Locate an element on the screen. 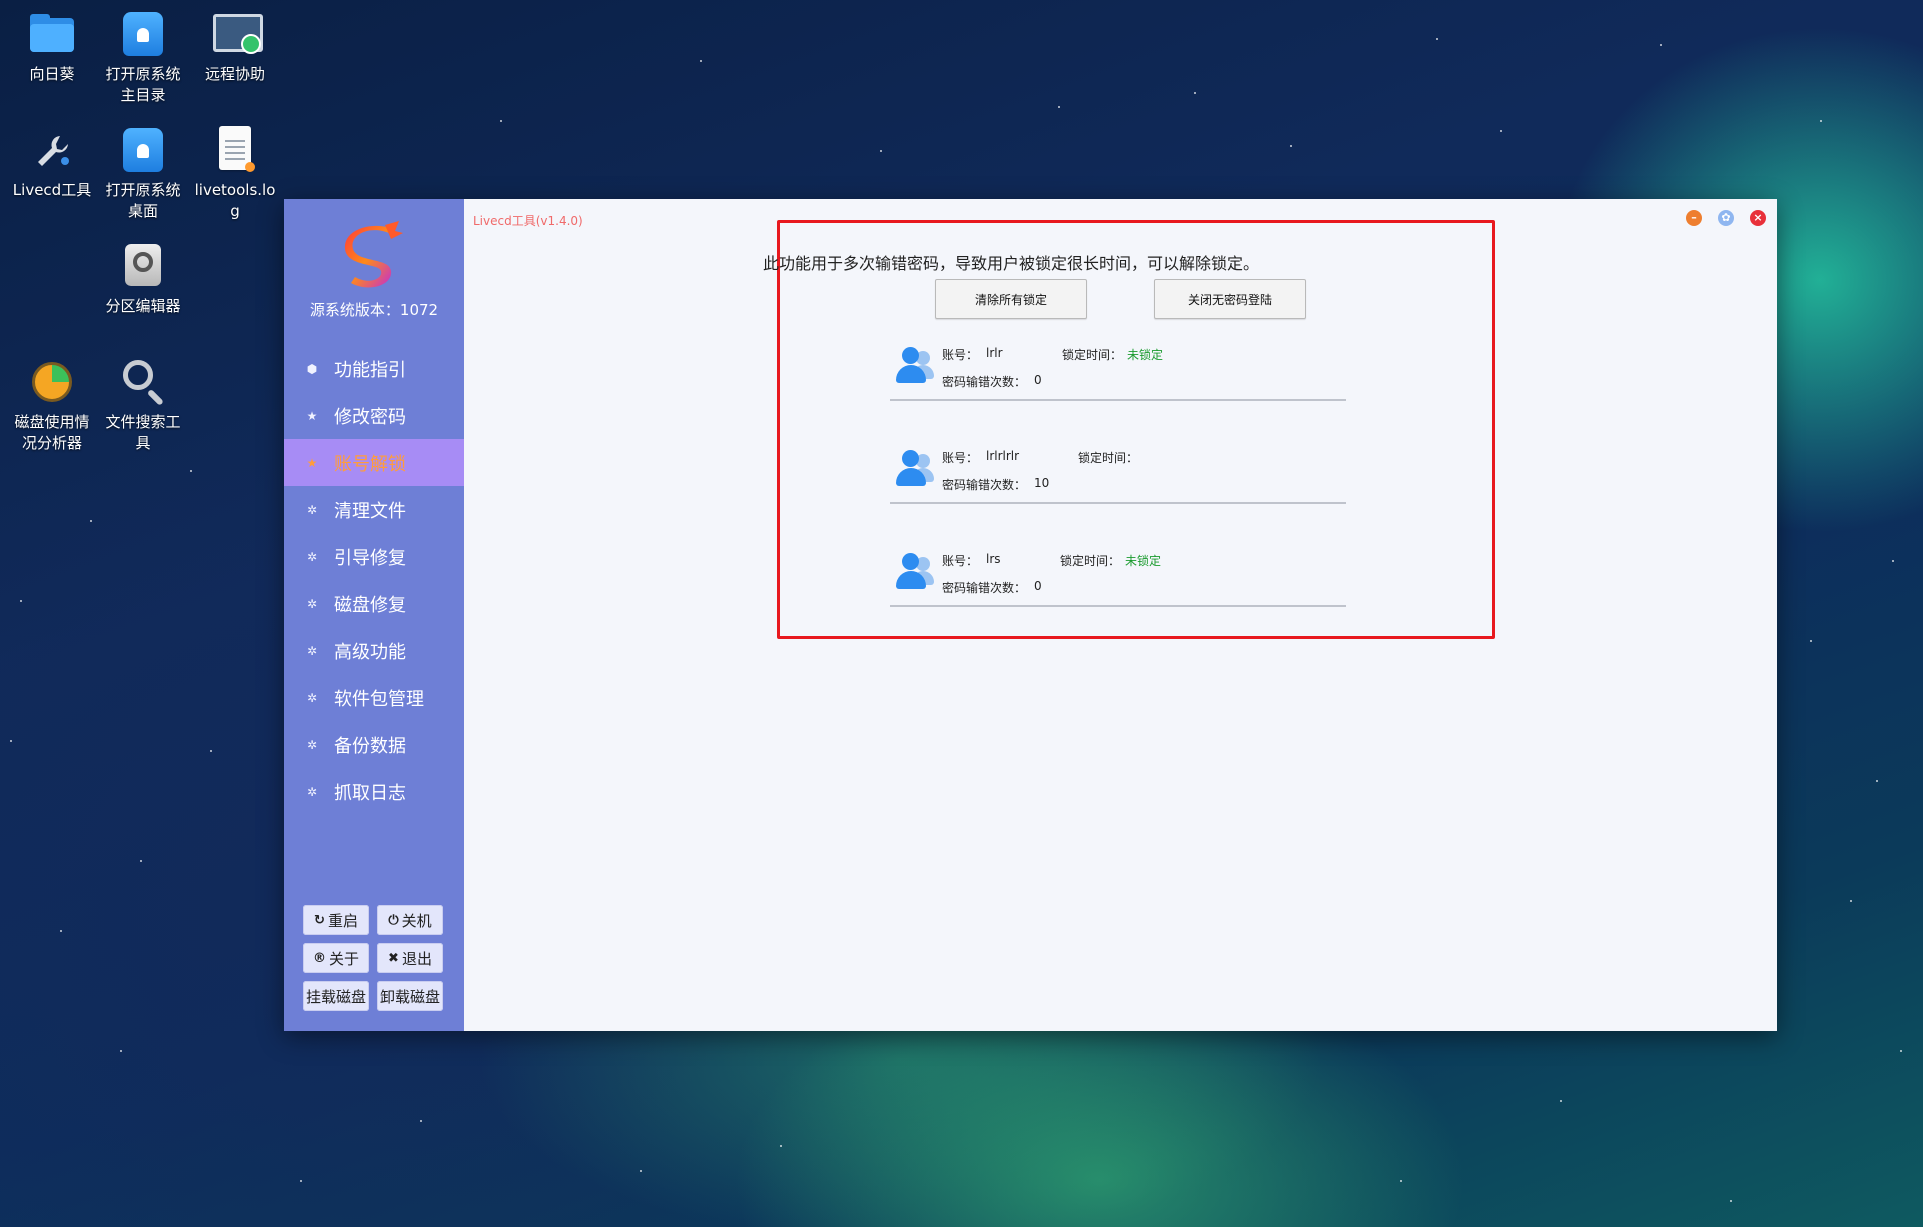  nav-item-label: 备份数据 is located at coordinates (370, 746).